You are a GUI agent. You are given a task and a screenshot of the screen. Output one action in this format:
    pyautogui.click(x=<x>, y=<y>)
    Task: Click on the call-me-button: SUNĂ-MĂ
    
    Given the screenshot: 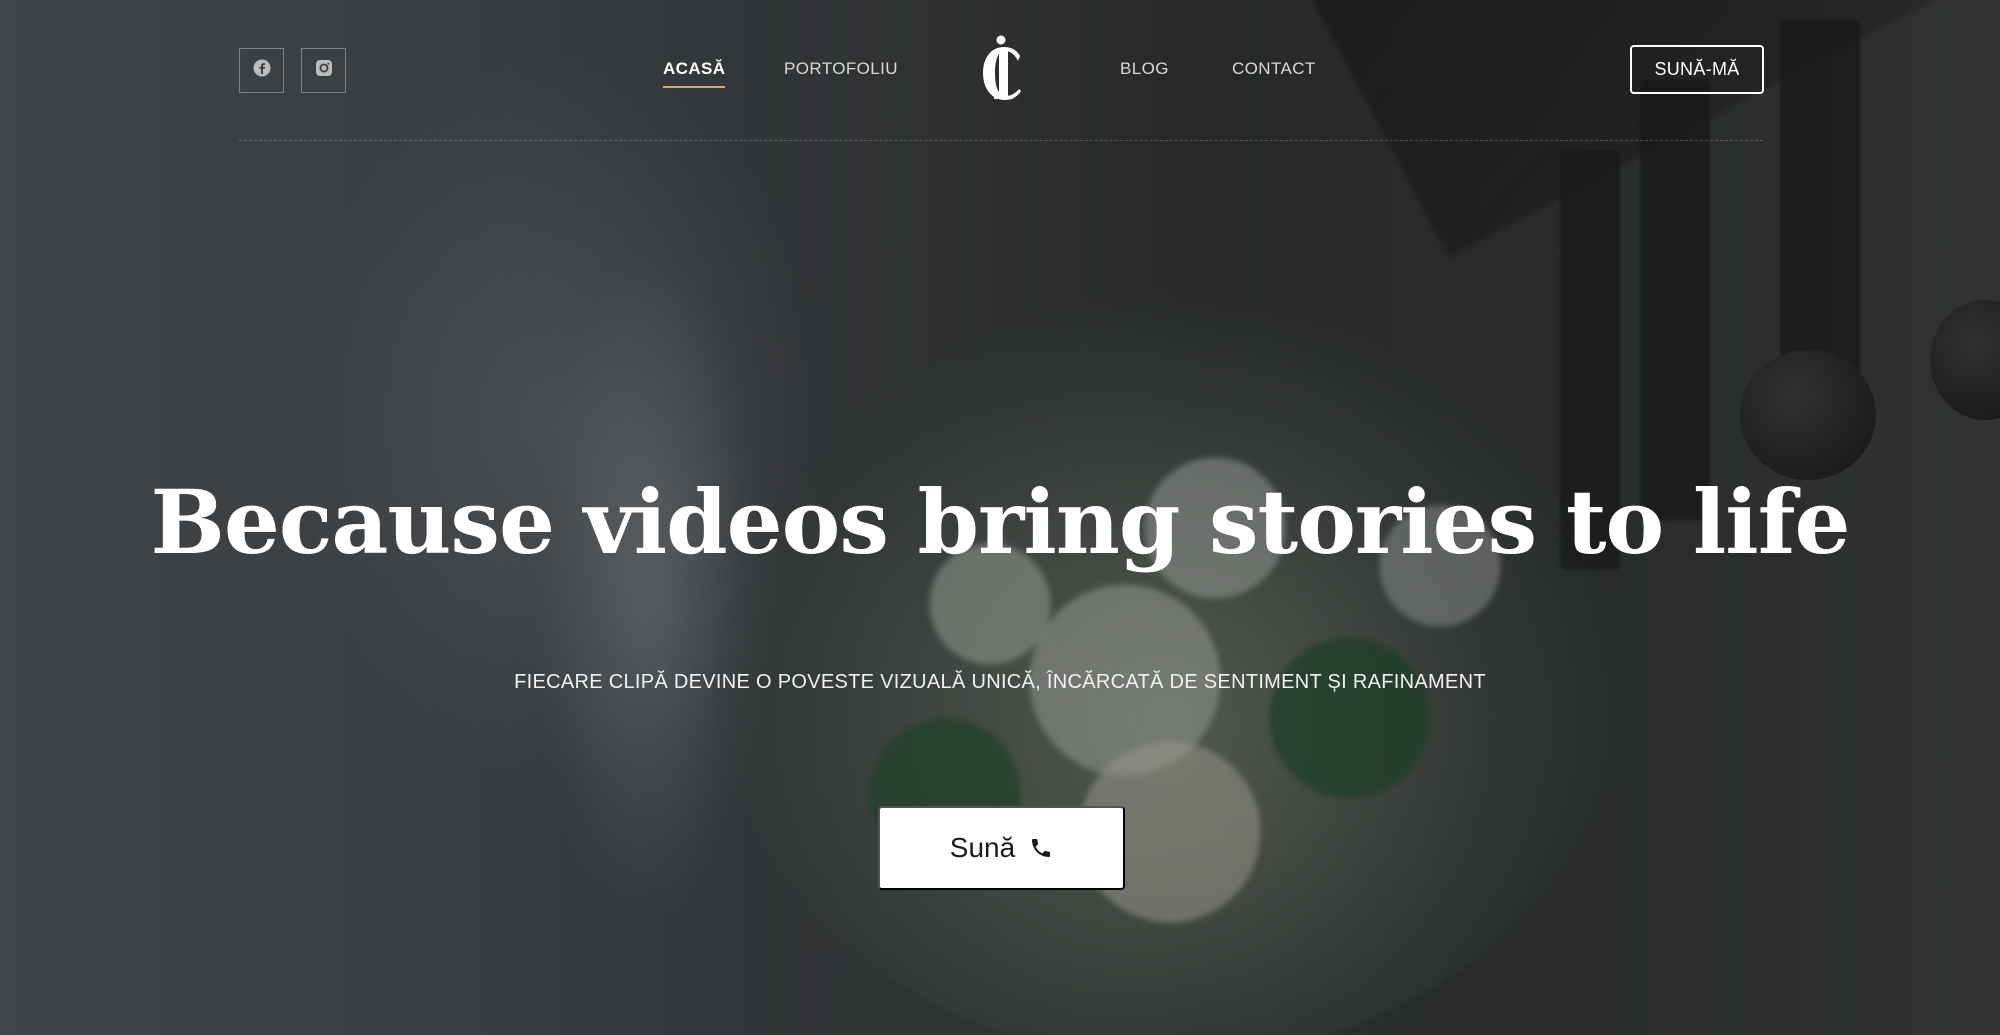 What is the action you would take?
    pyautogui.click(x=1697, y=69)
    